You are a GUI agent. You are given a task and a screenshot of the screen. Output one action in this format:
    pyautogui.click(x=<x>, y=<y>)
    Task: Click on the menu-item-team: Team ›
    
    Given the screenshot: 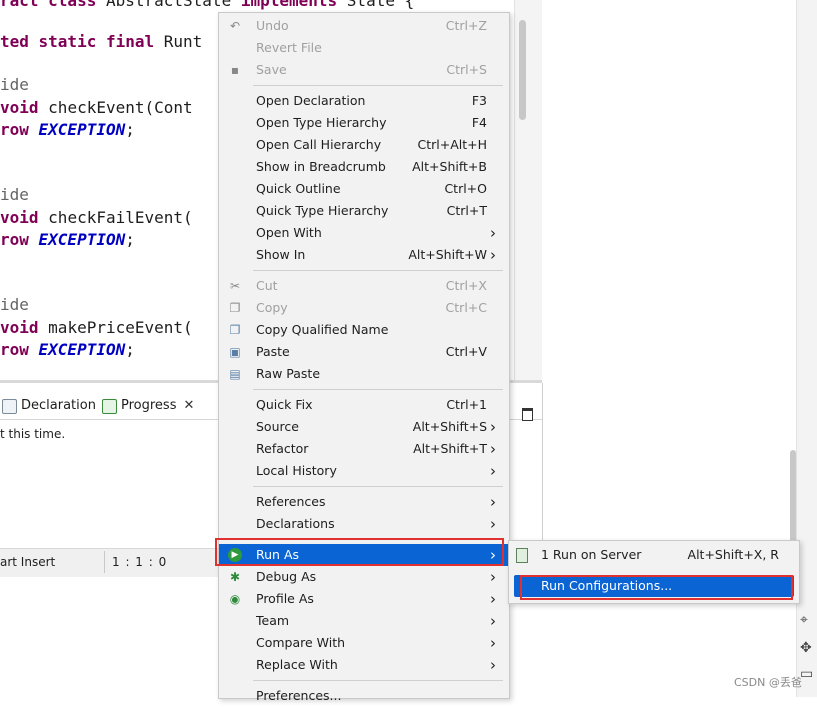 What is the action you would take?
    pyautogui.click(x=364, y=621)
    